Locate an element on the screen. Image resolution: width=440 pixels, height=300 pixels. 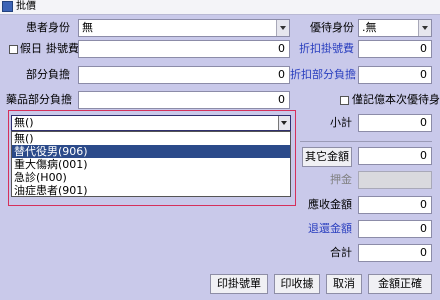
copayment-label: 部分負擔 is located at coordinates (48, 74).